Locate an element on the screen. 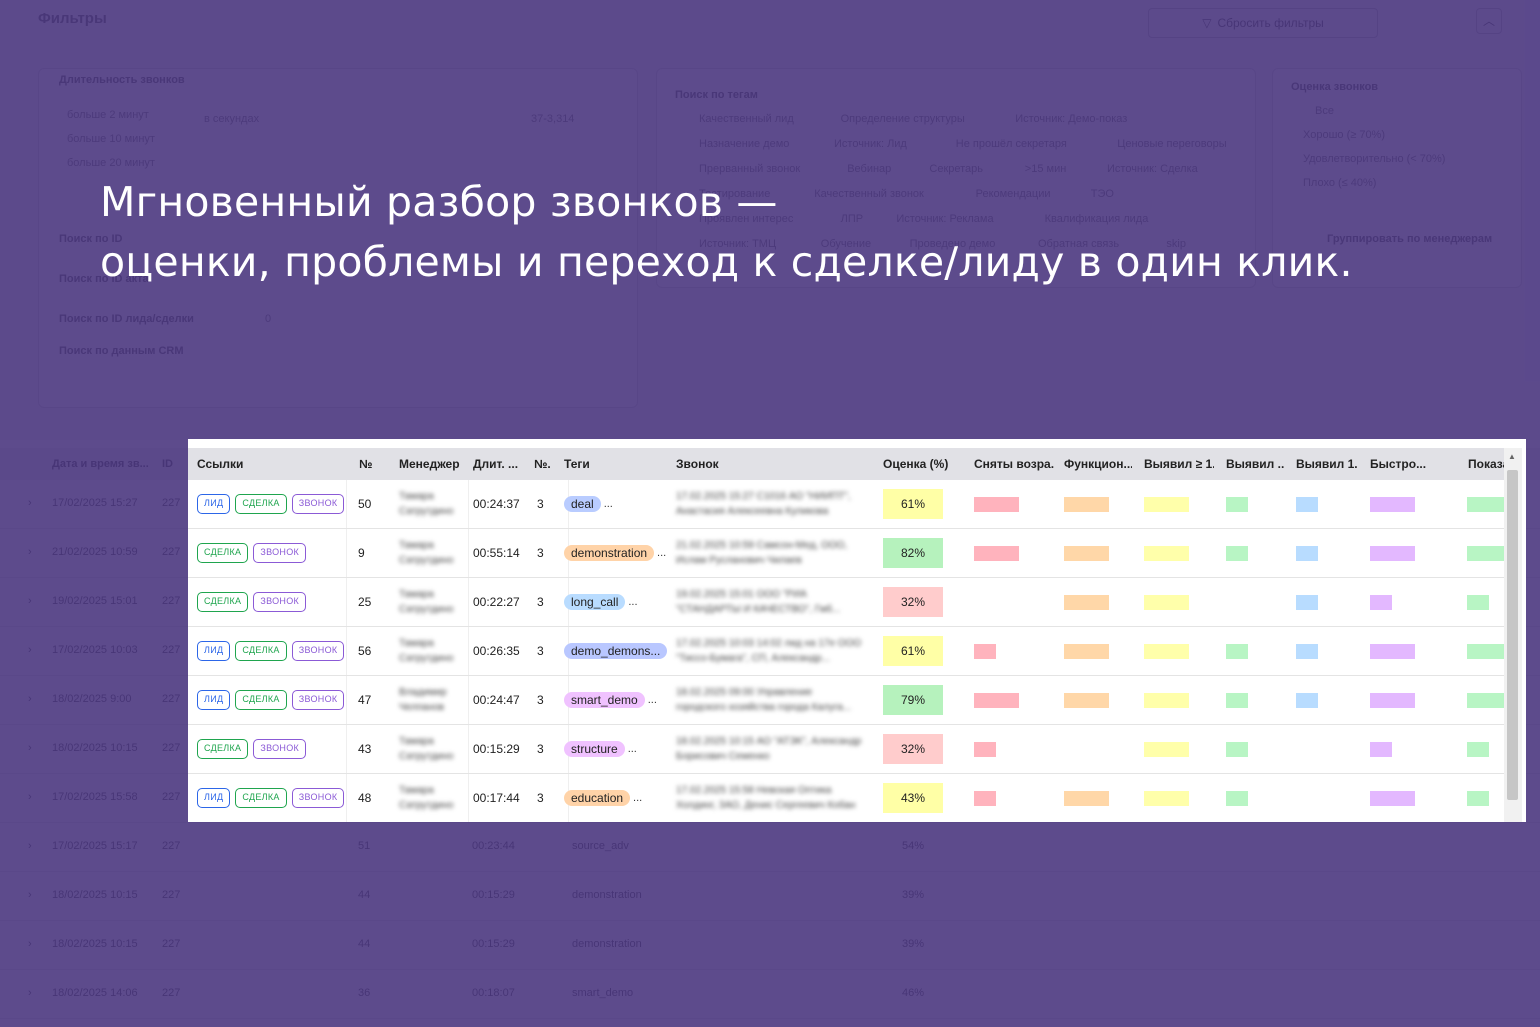  search-lead-input: 0 is located at coordinates (268, 319).